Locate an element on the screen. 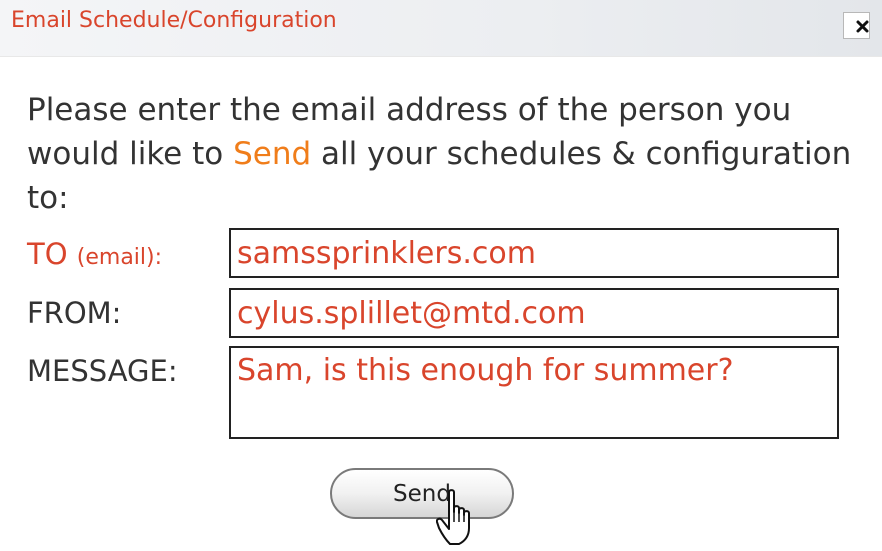 The height and width of the screenshot is (551, 882). to-label-main: TO is located at coordinates (47, 254).